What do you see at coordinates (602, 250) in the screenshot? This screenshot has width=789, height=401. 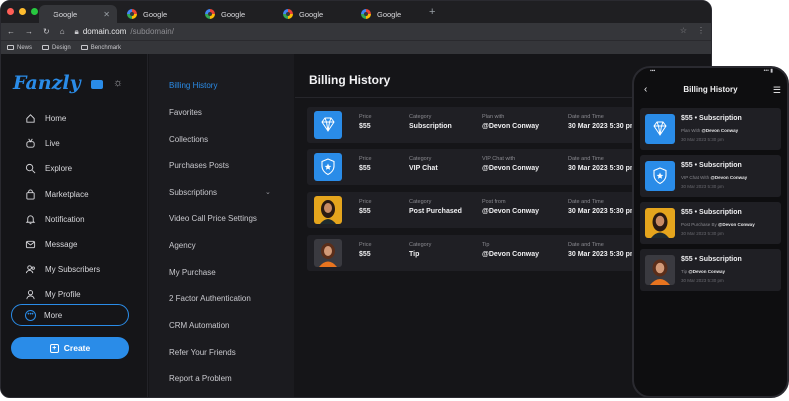 I see `date-col: Date and Time 30 Mar 2023 5:30 pm` at bounding box center [602, 250].